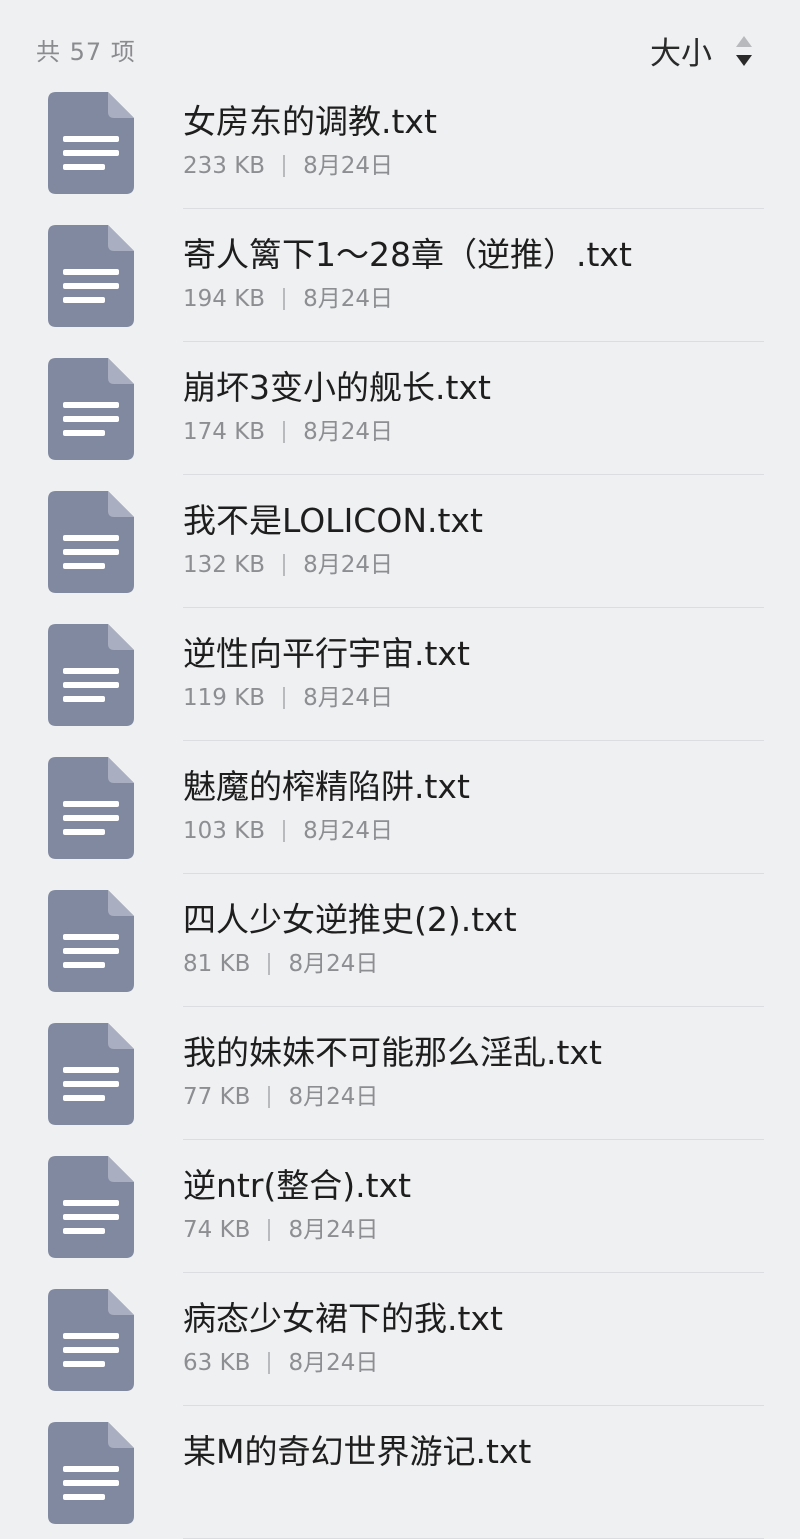 Image resolution: width=800 pixels, height=1539 pixels. I want to click on file-meta: 63 KB 8月24日, so click(481, 1363).